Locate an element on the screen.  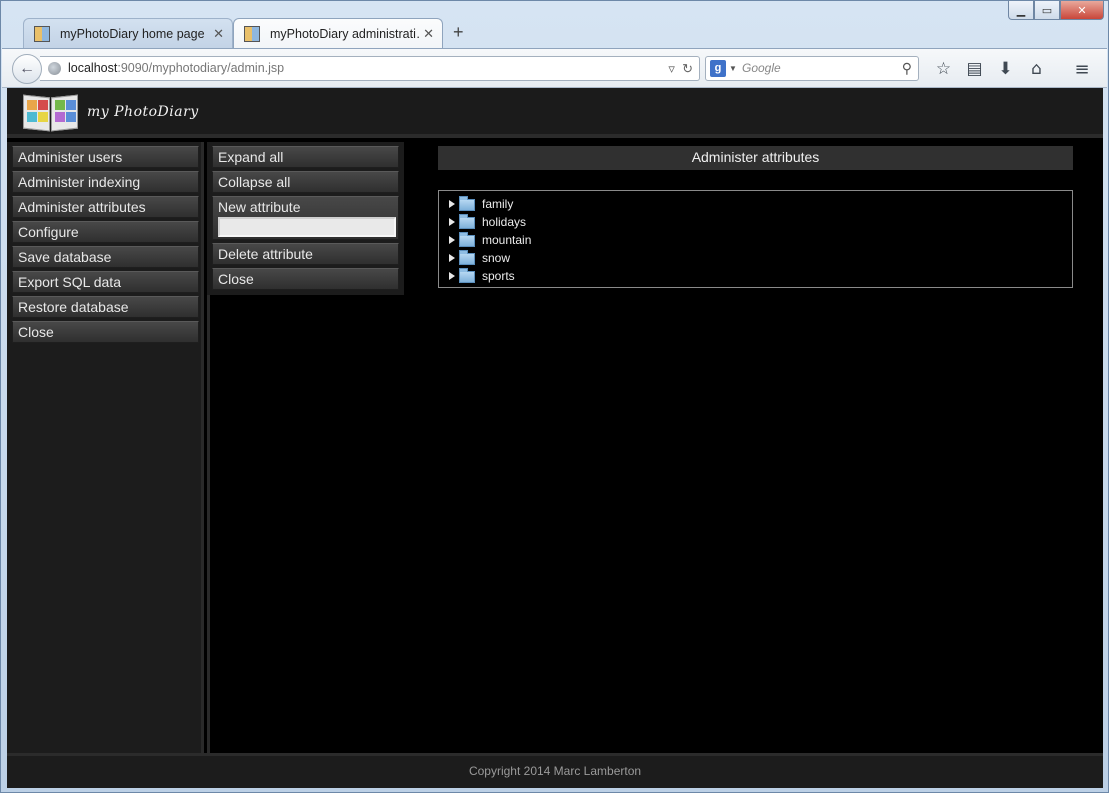
tab-home-page: myPhotoDiary home page ✕ is located at coordinates (128, 33).